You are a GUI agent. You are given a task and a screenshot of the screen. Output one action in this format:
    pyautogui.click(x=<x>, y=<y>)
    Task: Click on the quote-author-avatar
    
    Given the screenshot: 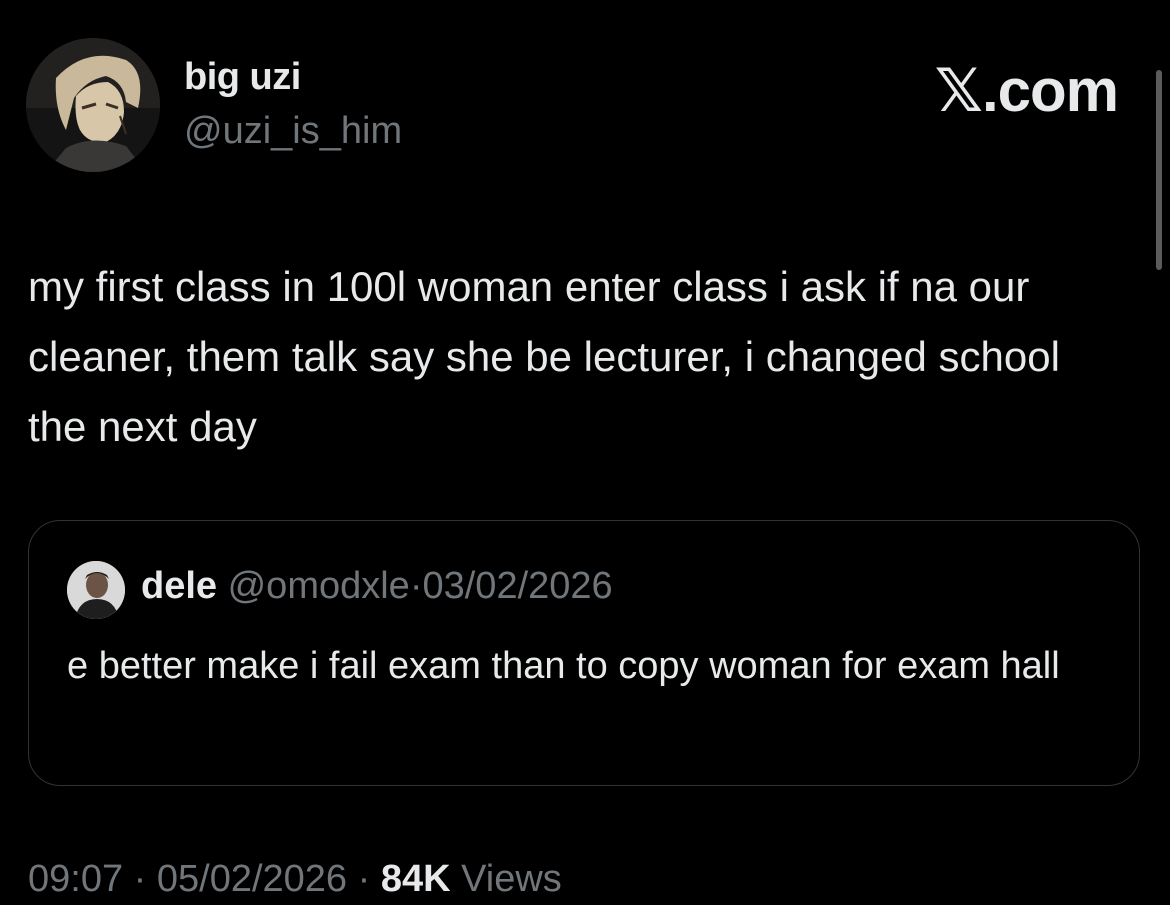 What is the action you would take?
    pyautogui.click(x=96, y=590)
    